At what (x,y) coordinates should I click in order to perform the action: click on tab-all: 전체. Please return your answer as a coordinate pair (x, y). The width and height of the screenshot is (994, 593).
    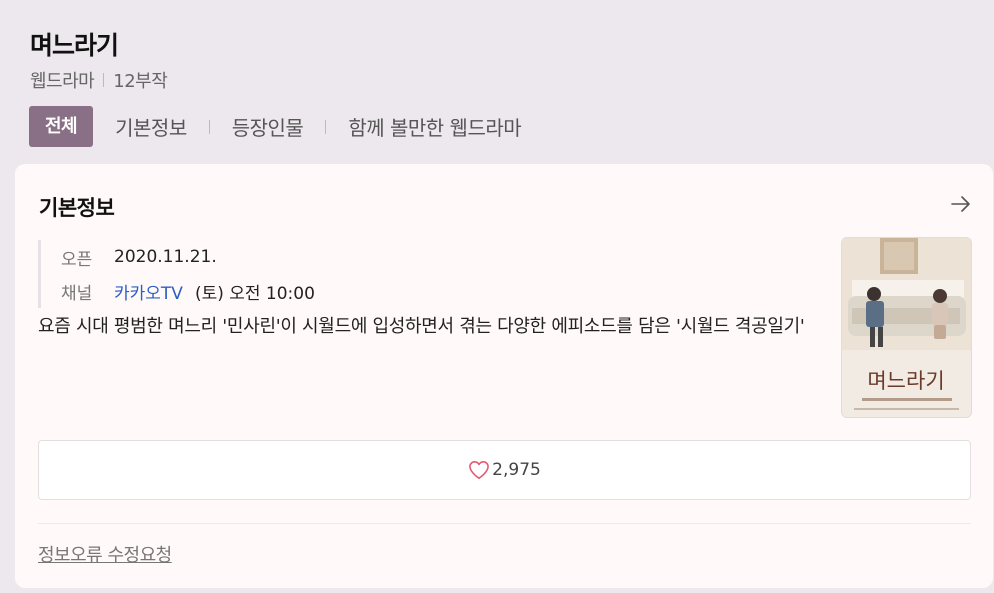
    Looking at the image, I should click on (61, 126).